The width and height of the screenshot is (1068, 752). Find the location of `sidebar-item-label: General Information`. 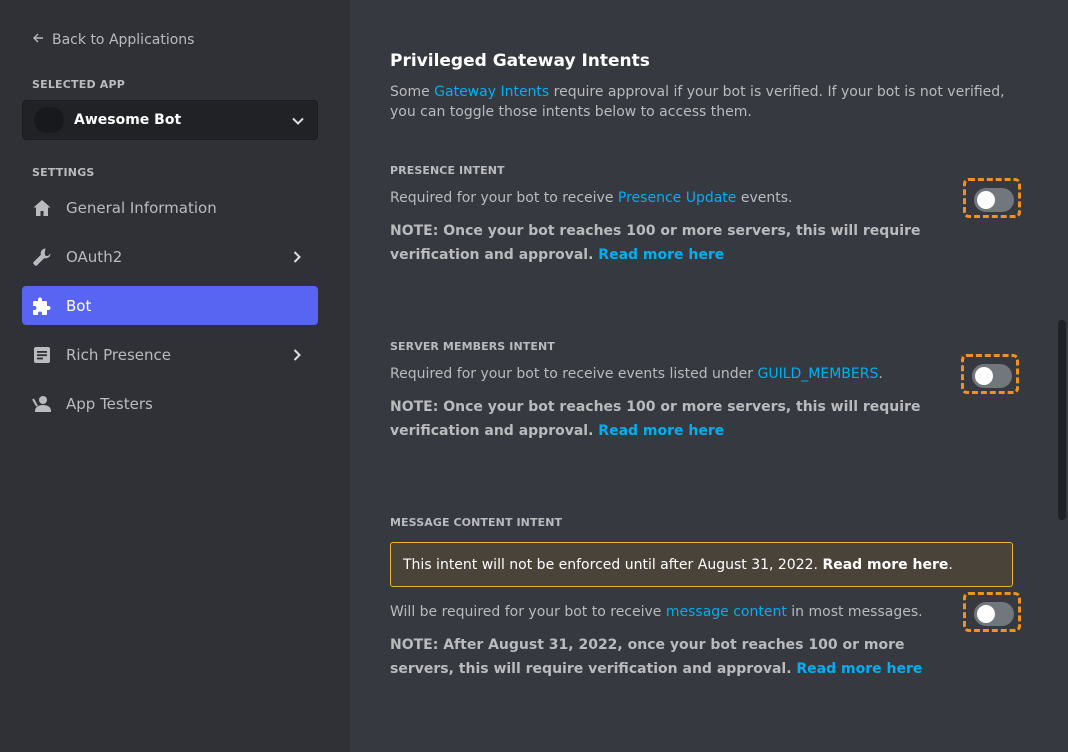

sidebar-item-label: General Information is located at coordinates (141, 207).